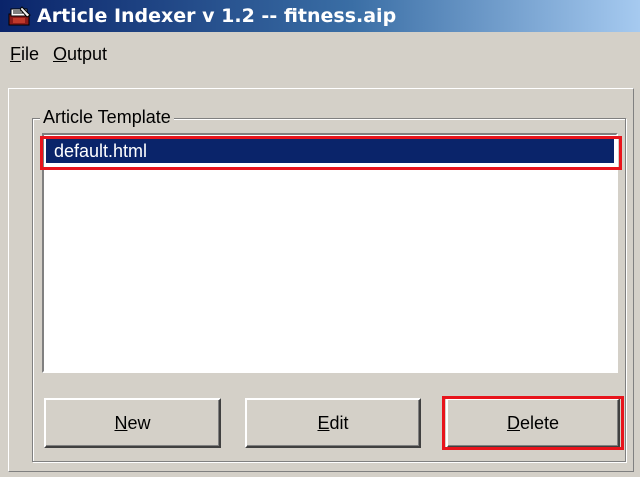 The height and width of the screenshot is (477, 640). What do you see at coordinates (323, 423) in the screenshot?
I see `edit-button-accel: E` at bounding box center [323, 423].